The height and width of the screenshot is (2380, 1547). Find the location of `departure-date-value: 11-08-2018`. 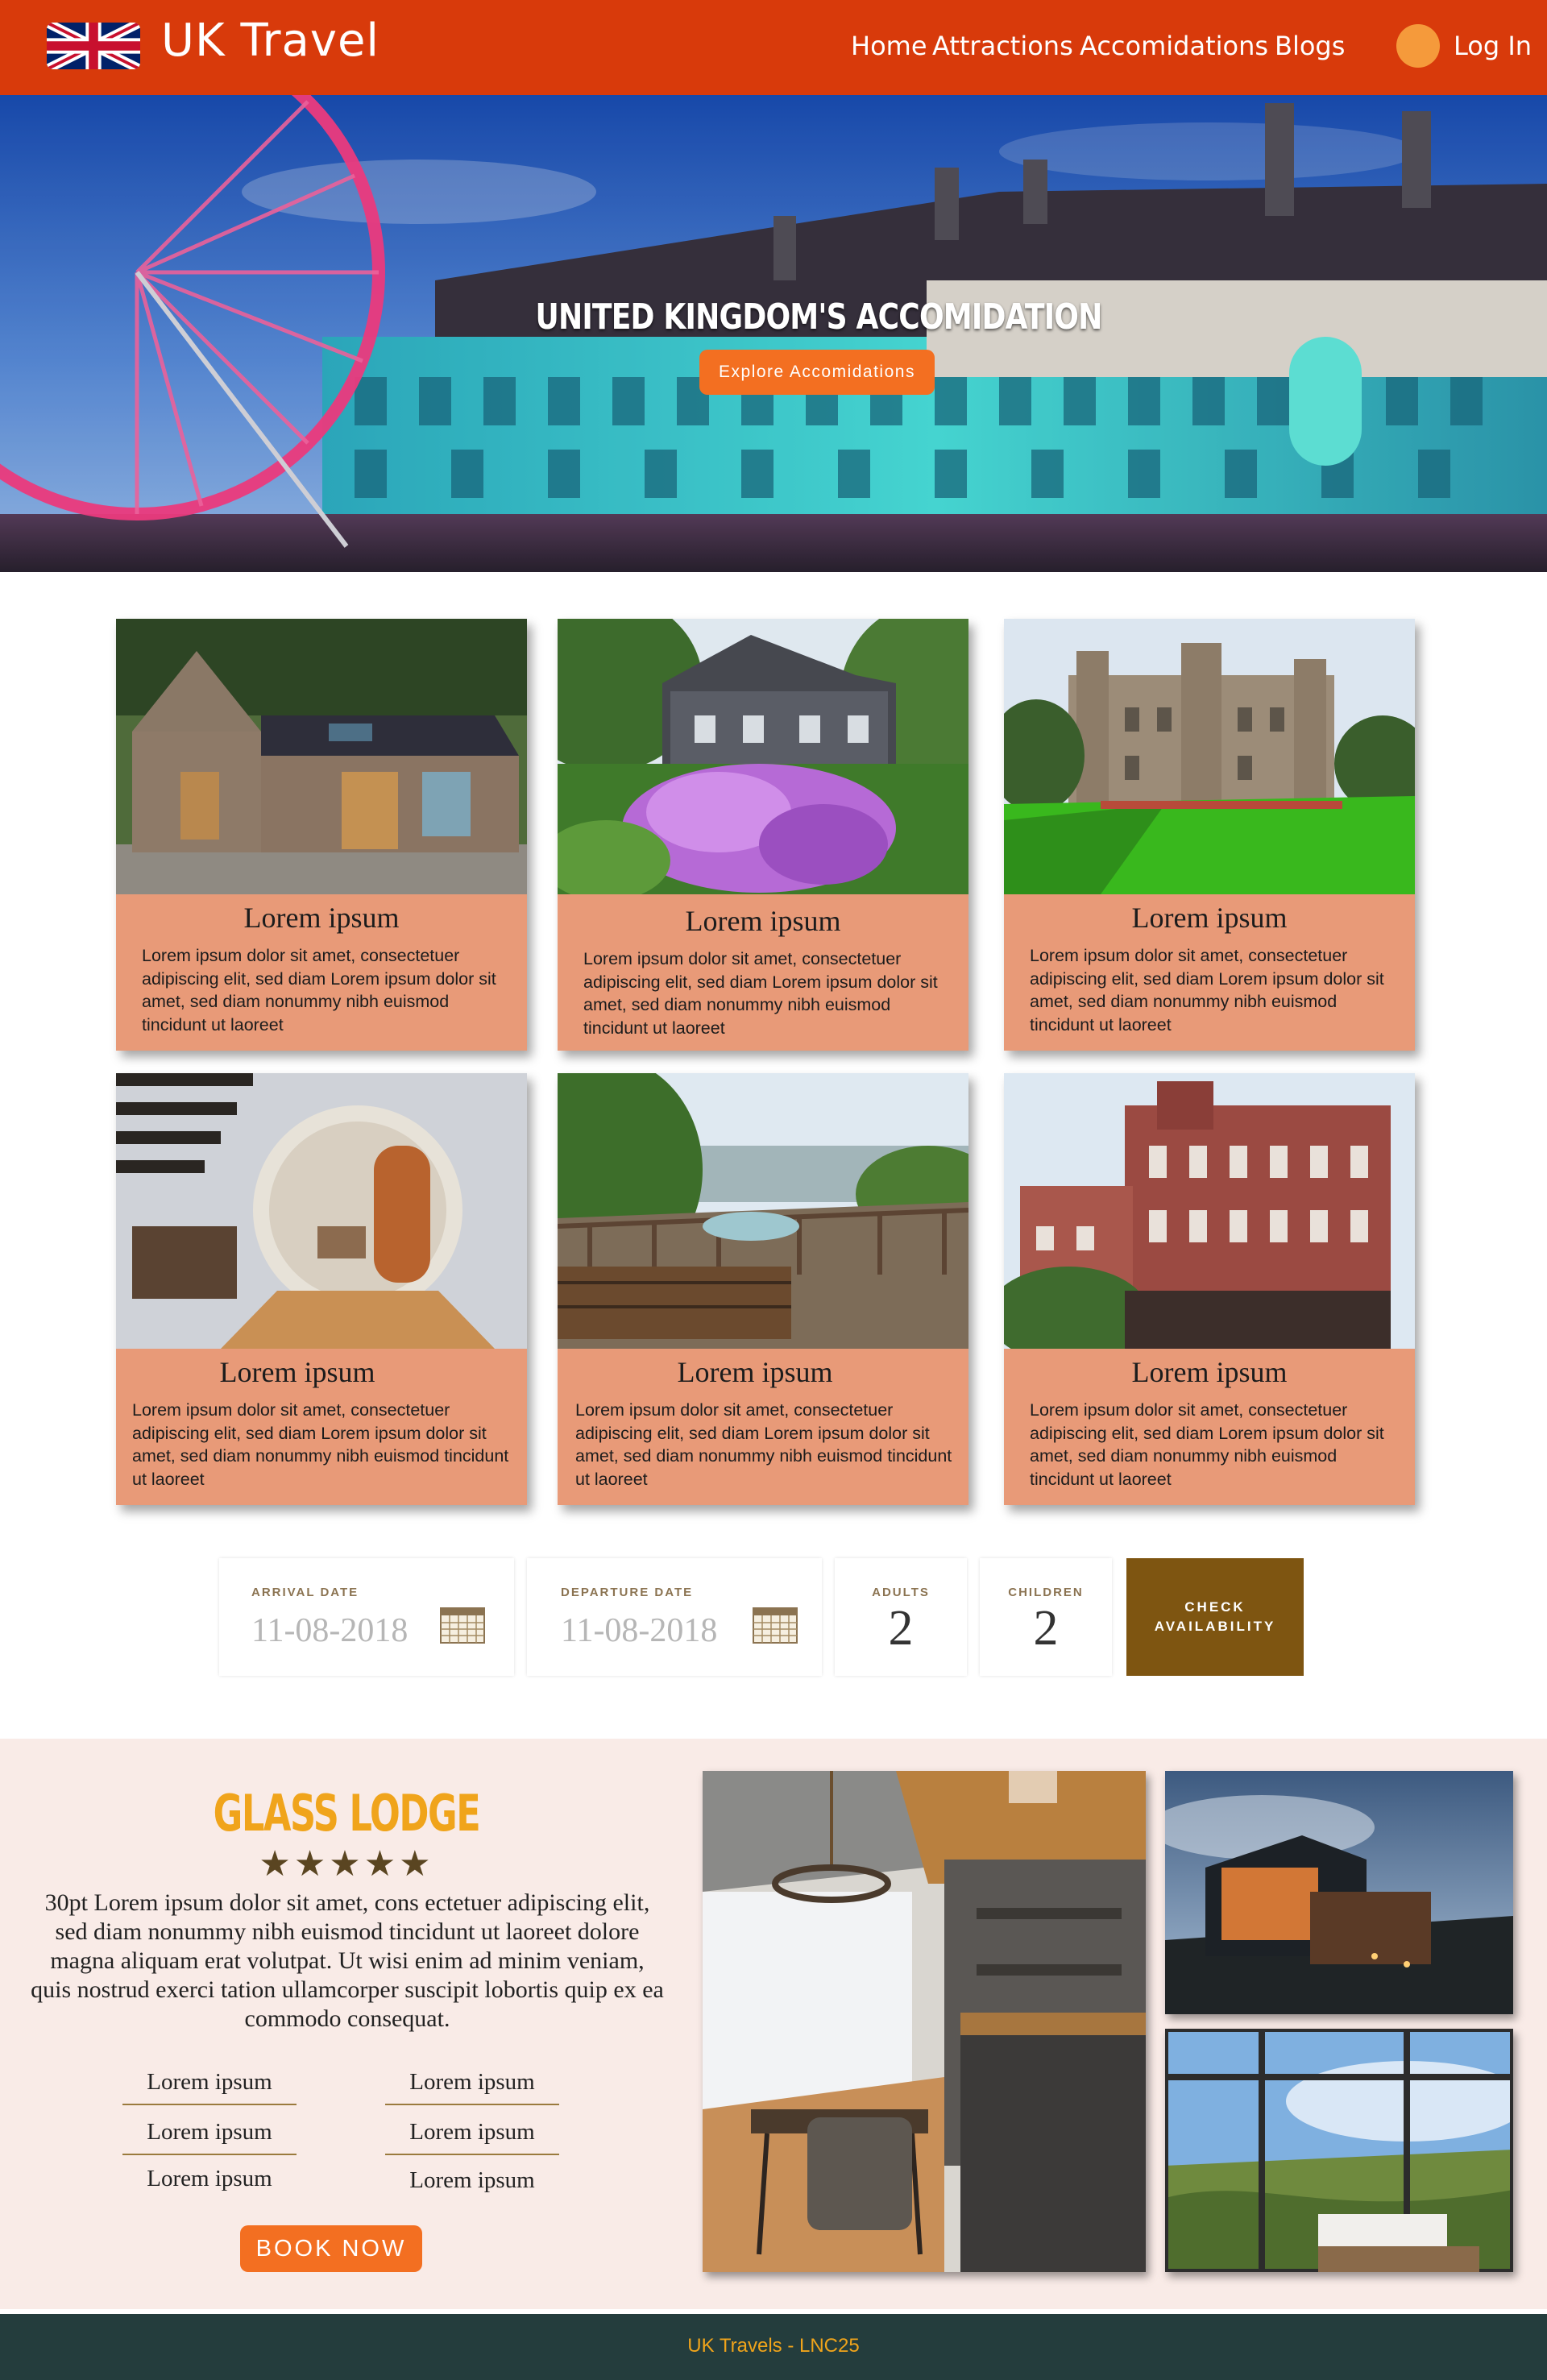

departure-date-value: 11-08-2018 is located at coordinates (639, 1630).